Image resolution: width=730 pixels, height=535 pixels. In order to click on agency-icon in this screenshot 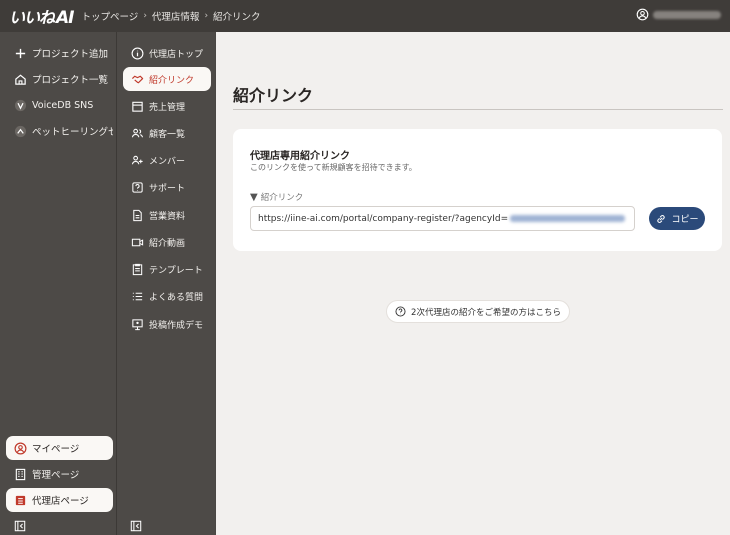, I will do `click(20, 500)`.